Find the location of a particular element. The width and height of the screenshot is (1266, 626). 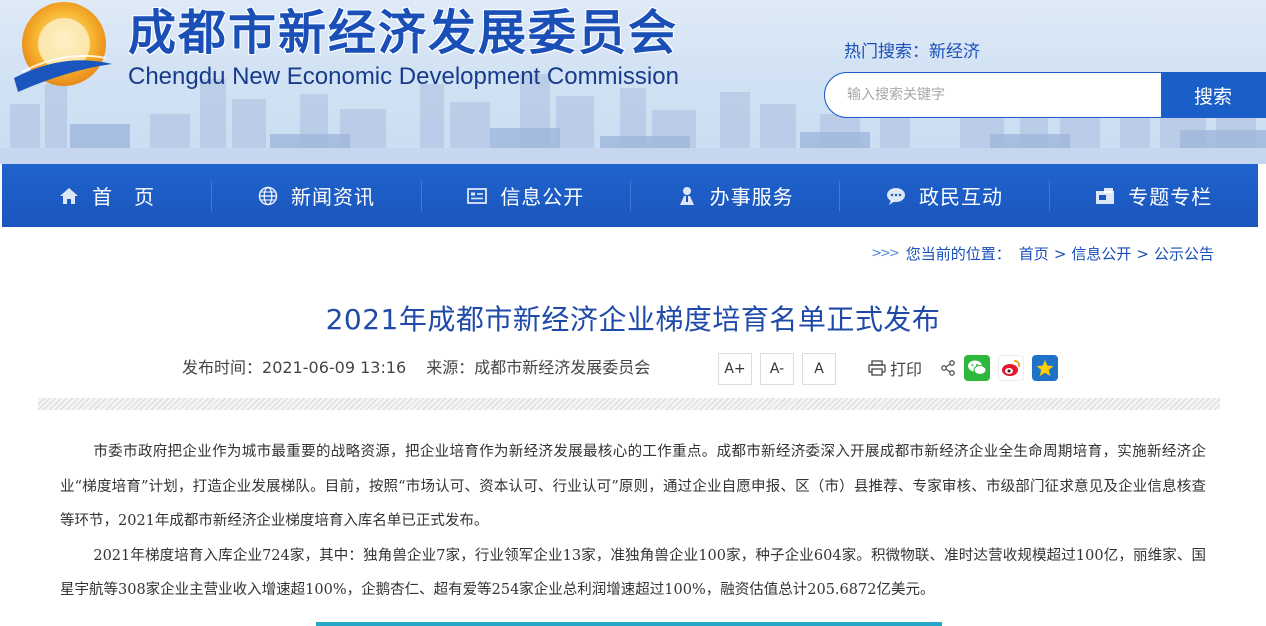

article-source: 成都市新经济发展委员会 is located at coordinates (562, 367).